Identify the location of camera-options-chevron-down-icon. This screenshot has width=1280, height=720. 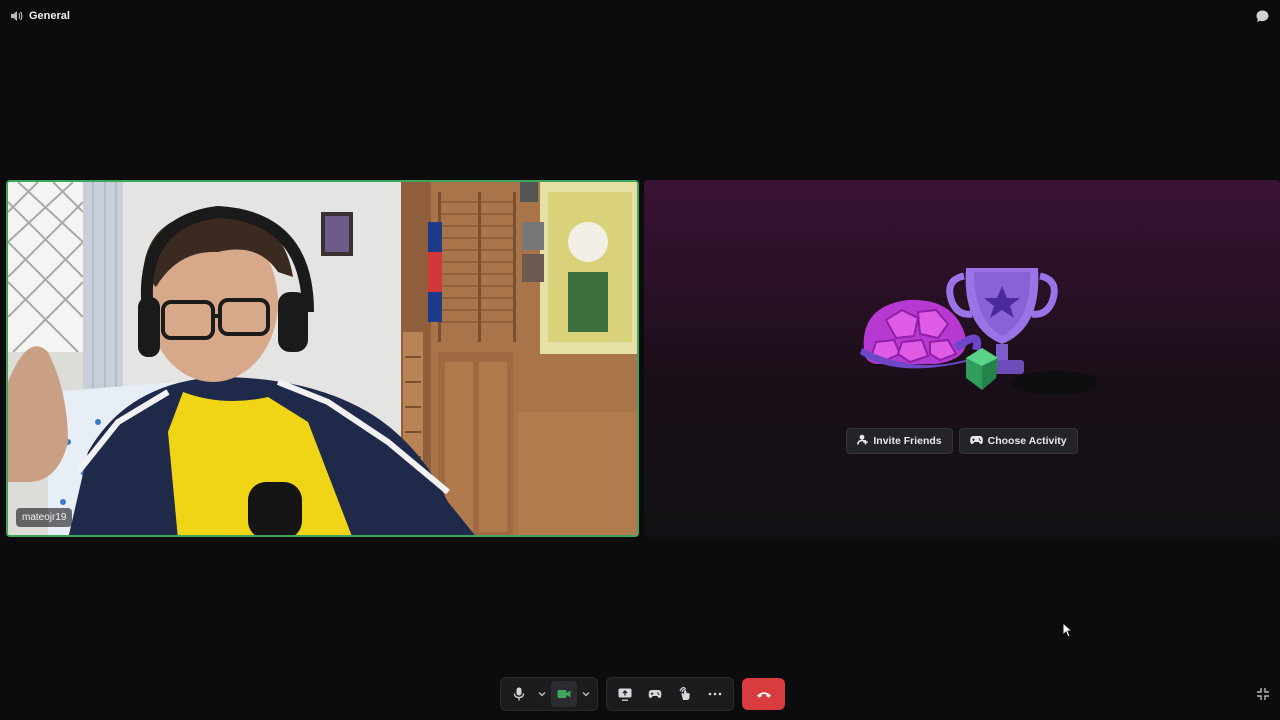
(586, 694).